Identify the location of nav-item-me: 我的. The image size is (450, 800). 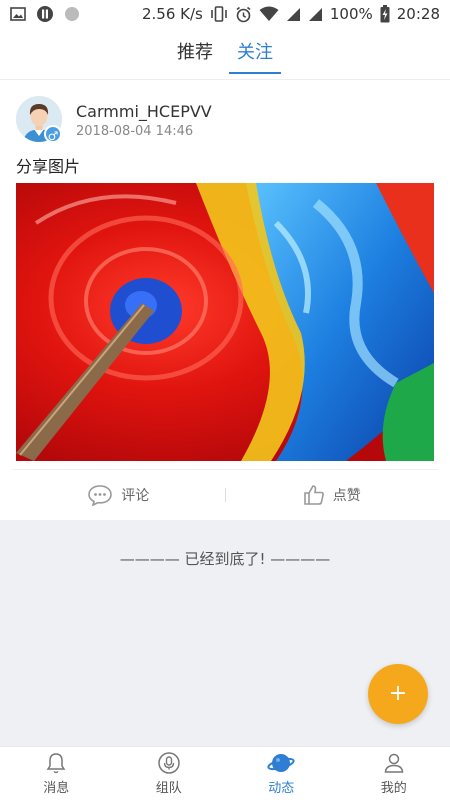
(394, 773).